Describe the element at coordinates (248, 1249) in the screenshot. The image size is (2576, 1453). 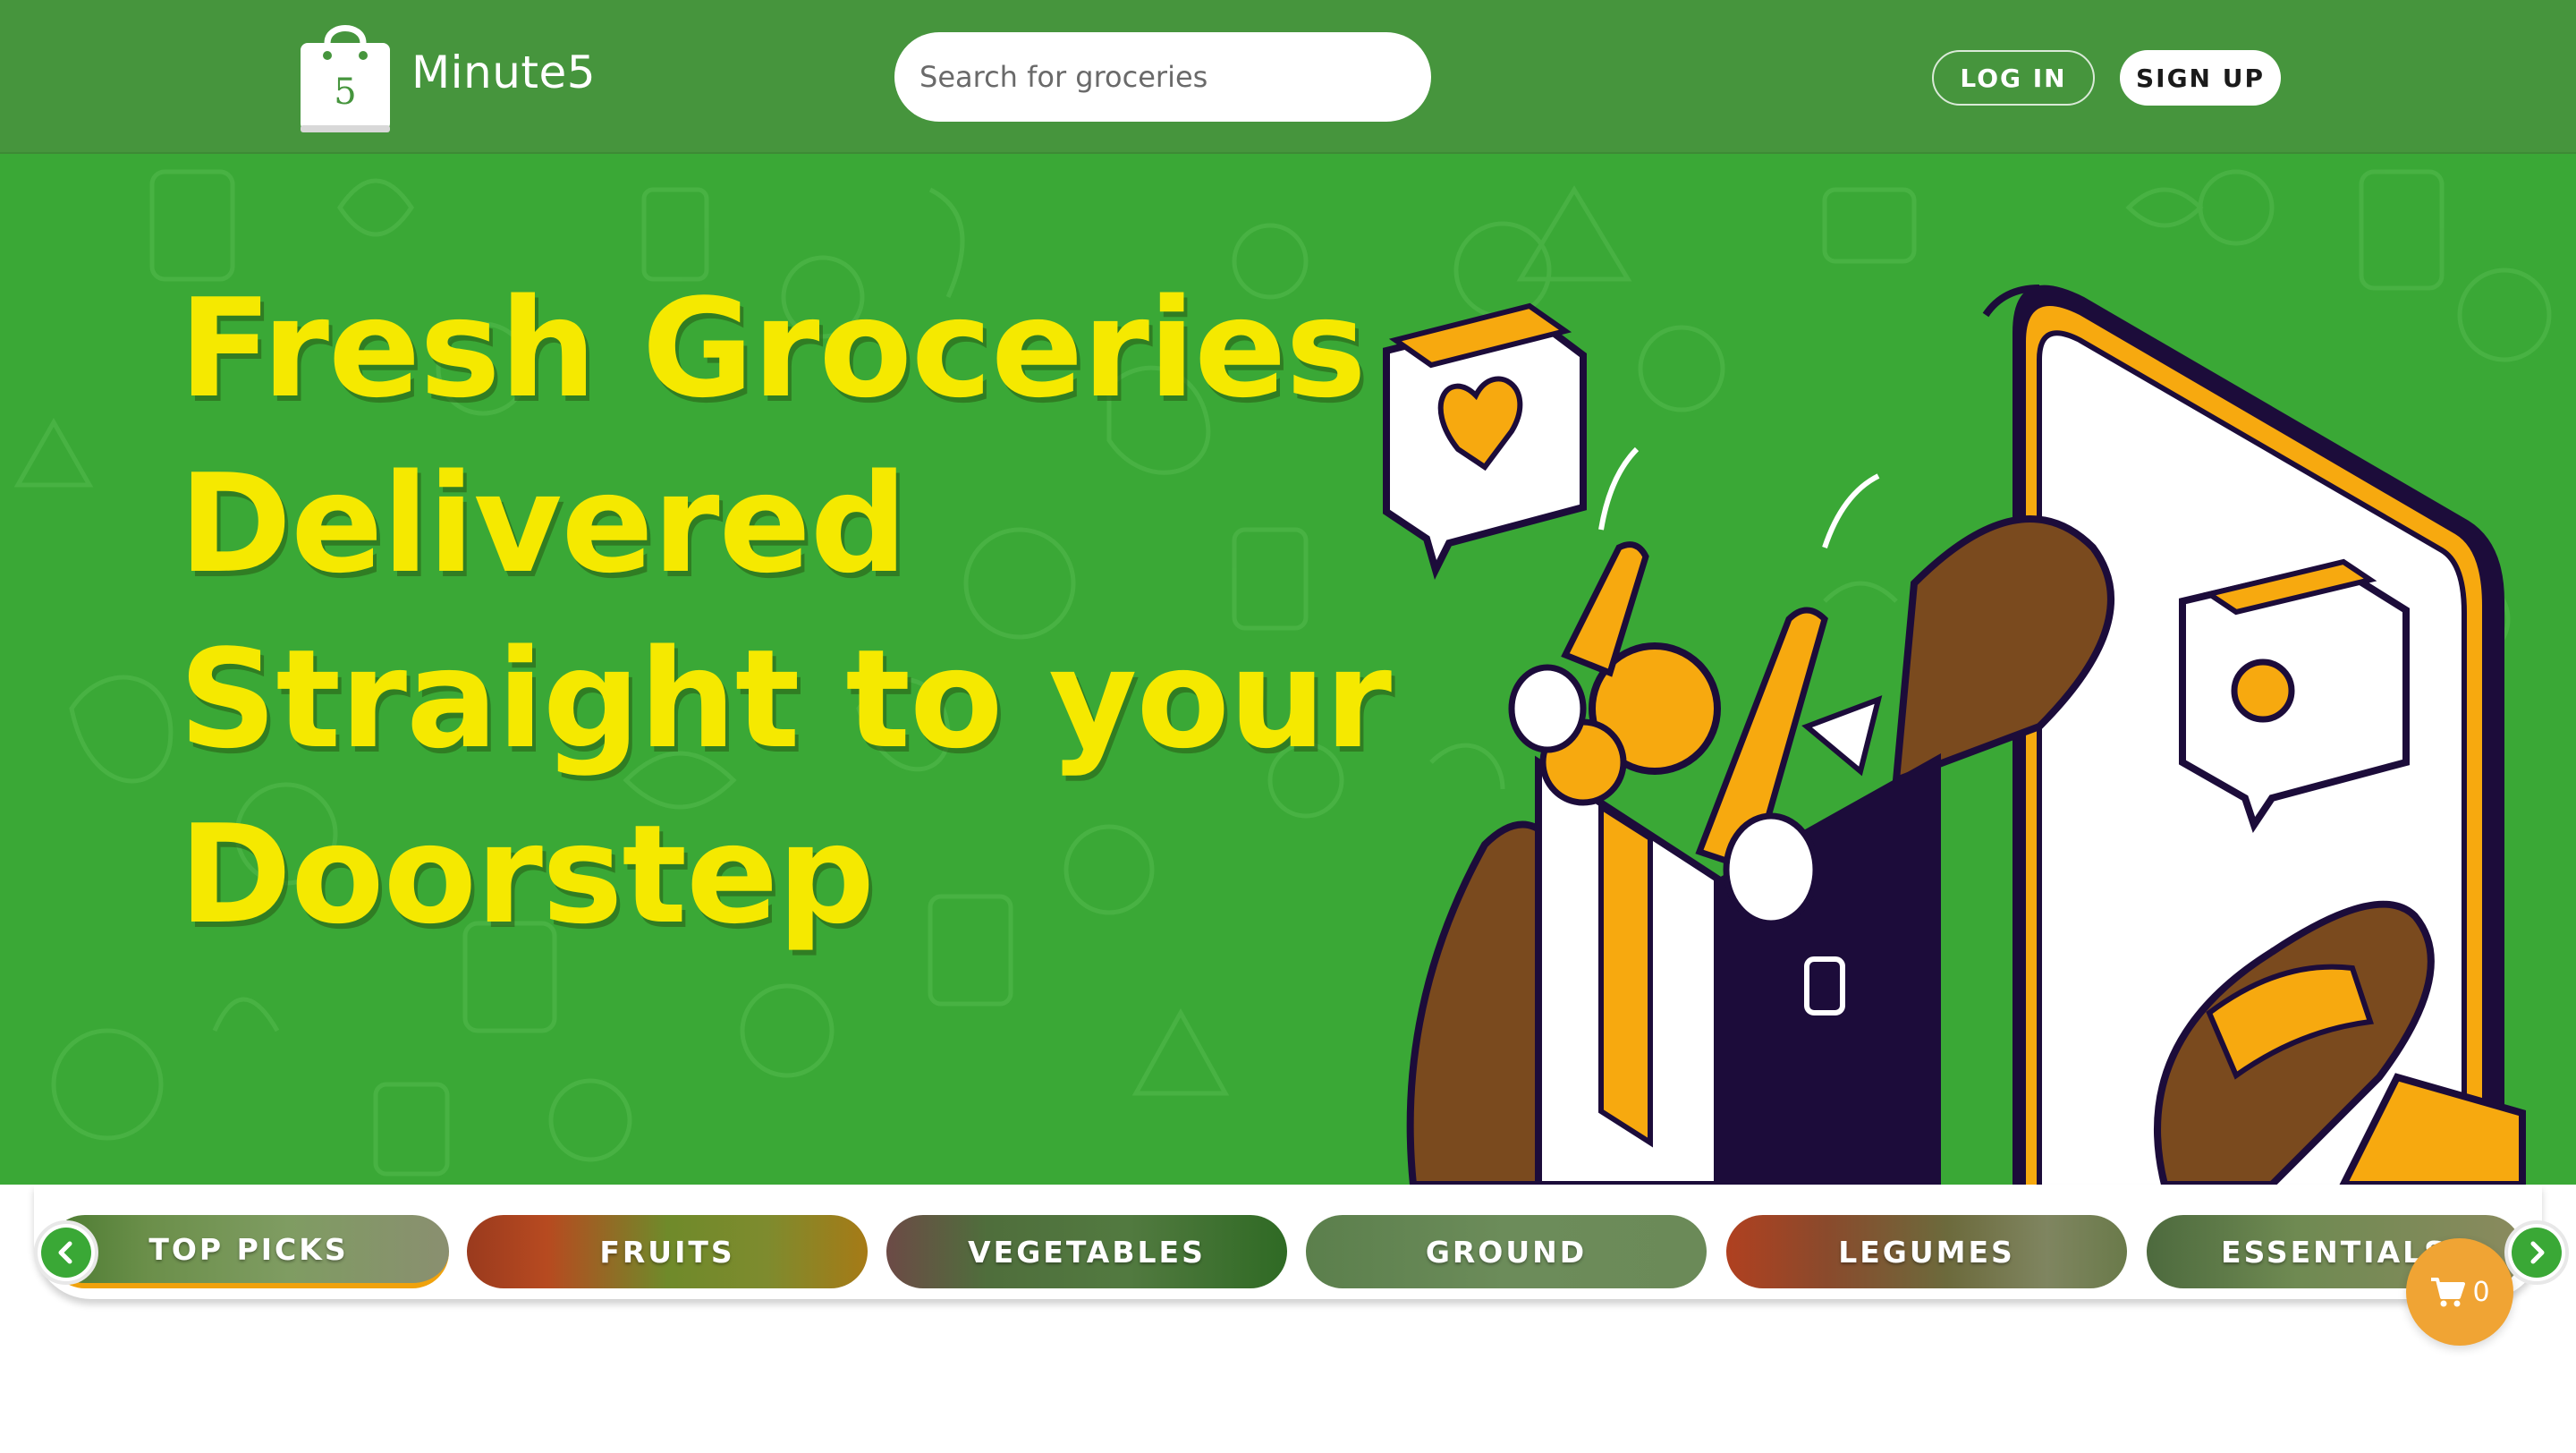
I see `category-label: TOP PICKS` at that location.